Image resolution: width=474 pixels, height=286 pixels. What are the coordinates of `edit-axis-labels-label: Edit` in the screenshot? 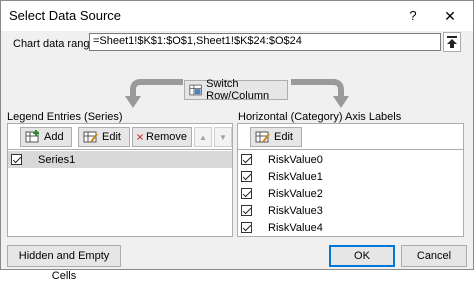 It's located at (283, 137).